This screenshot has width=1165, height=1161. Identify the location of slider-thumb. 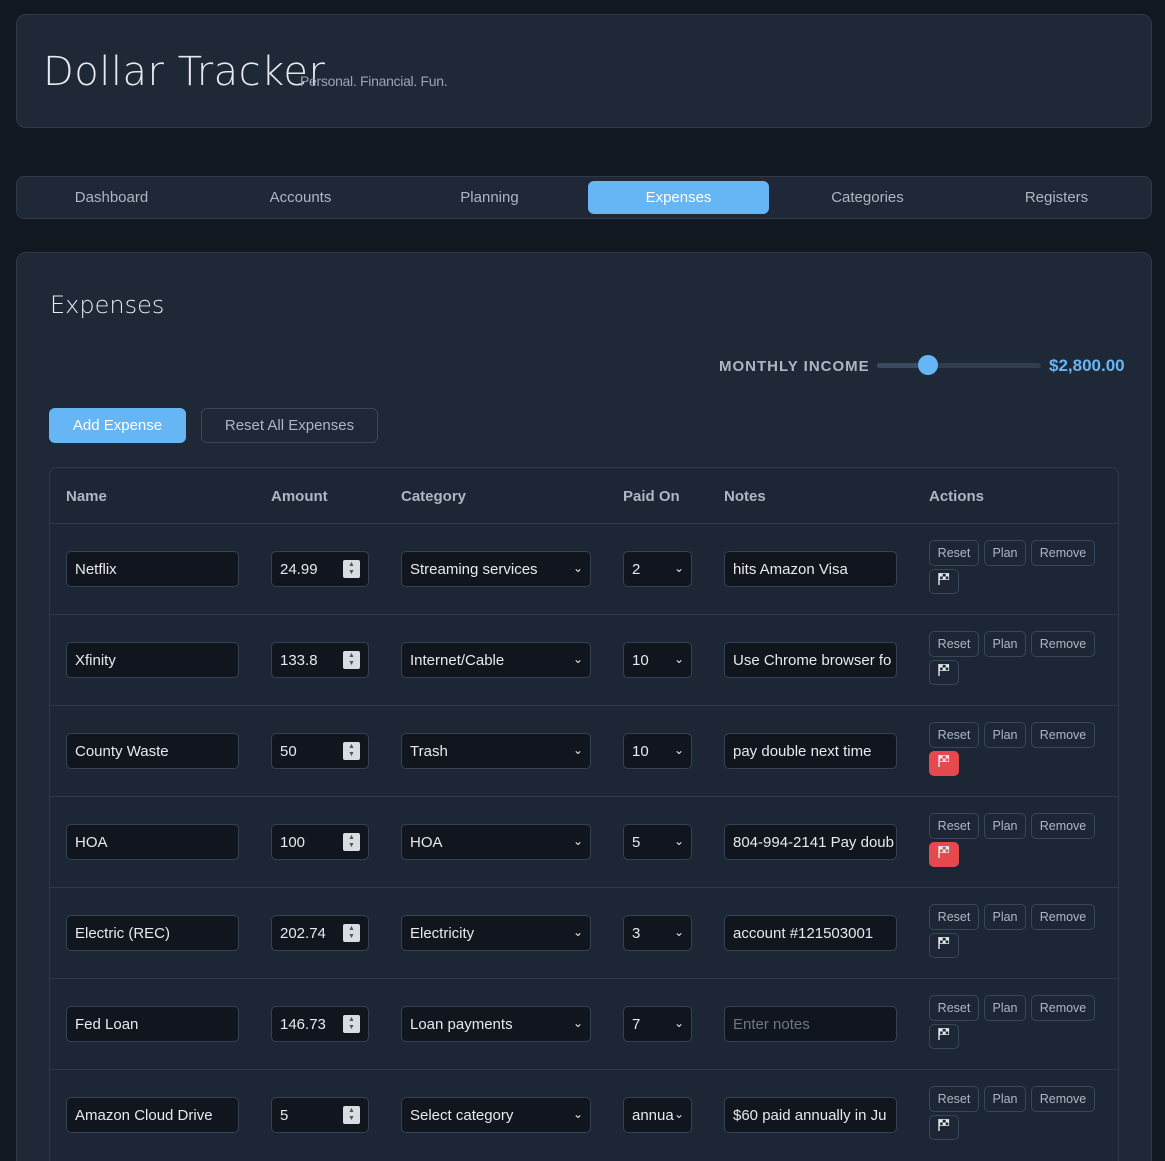
(927, 365).